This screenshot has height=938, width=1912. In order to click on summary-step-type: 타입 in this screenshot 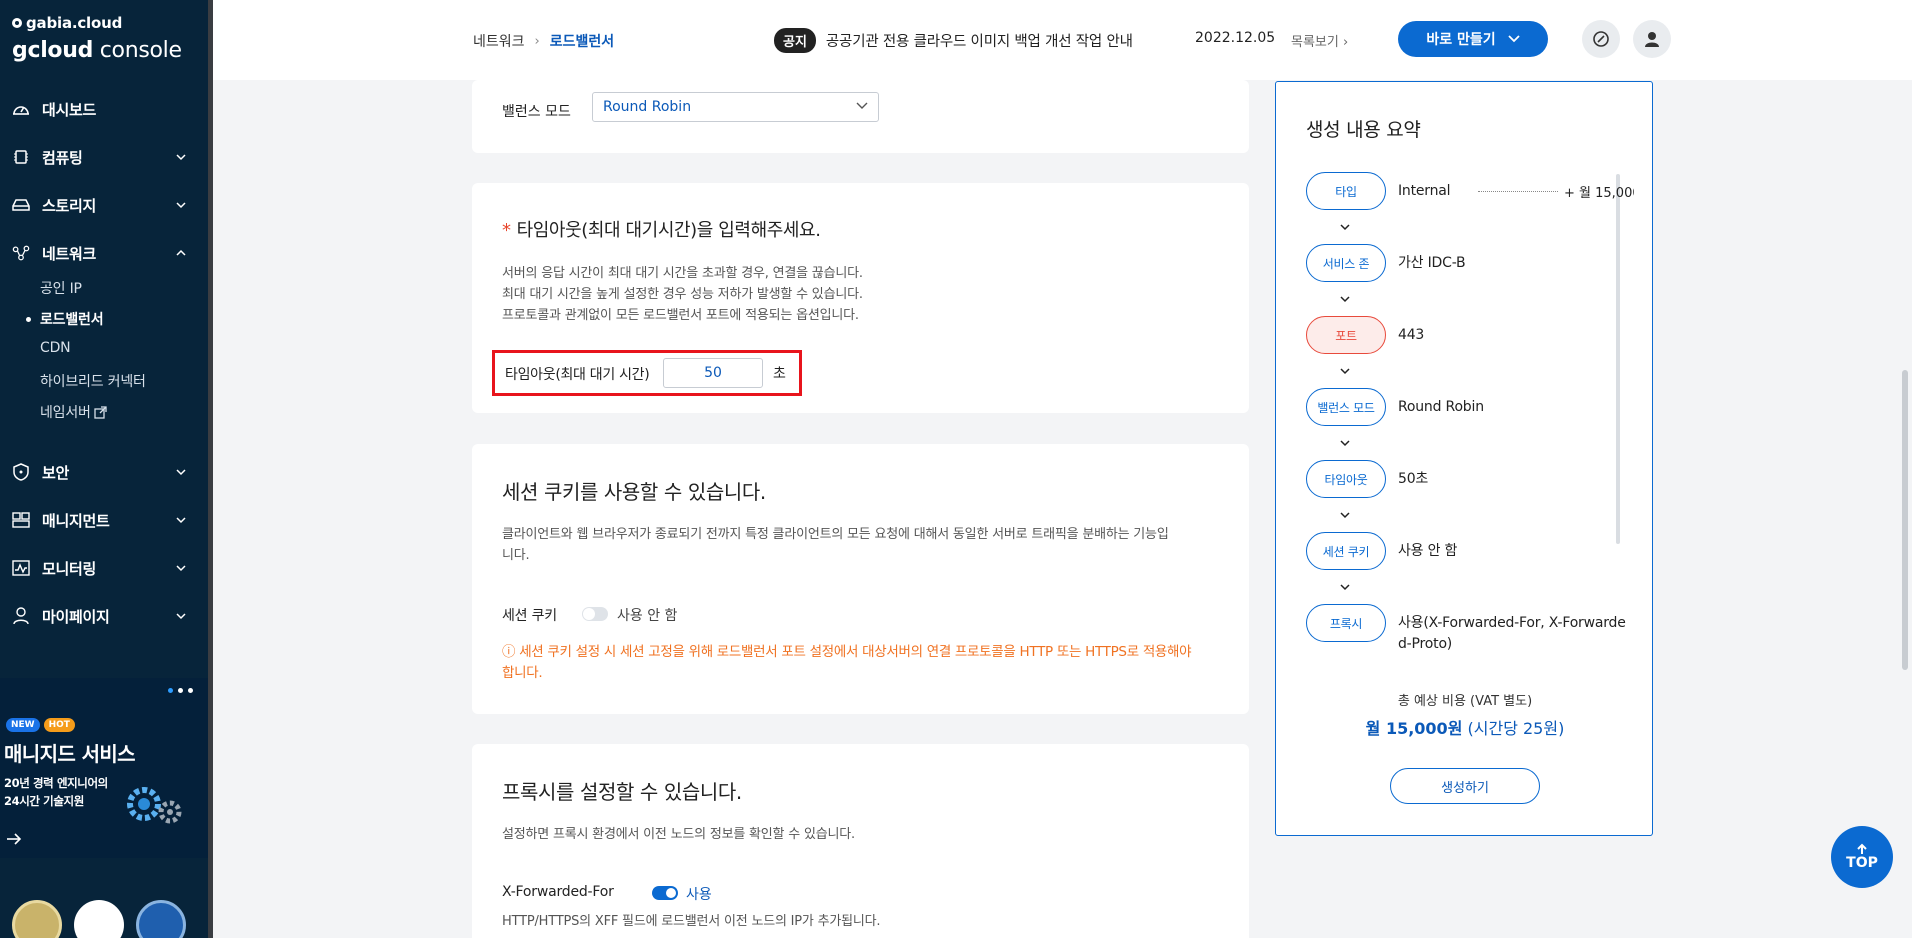, I will do `click(1346, 191)`.